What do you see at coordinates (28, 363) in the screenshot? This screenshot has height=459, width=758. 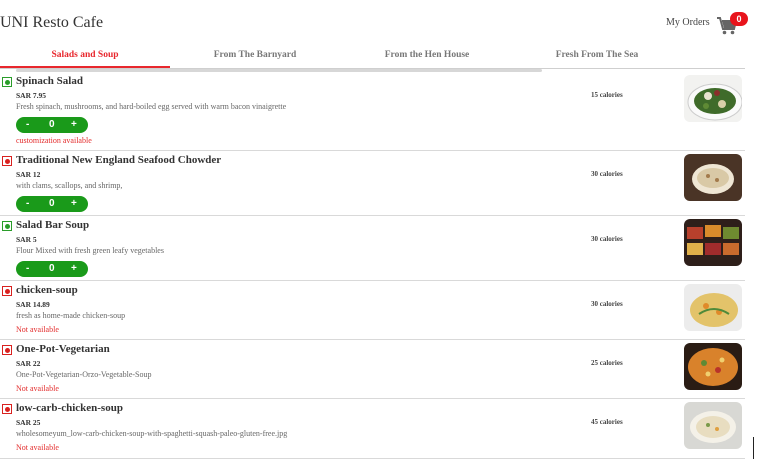 I see `item-price: SAR 22` at bounding box center [28, 363].